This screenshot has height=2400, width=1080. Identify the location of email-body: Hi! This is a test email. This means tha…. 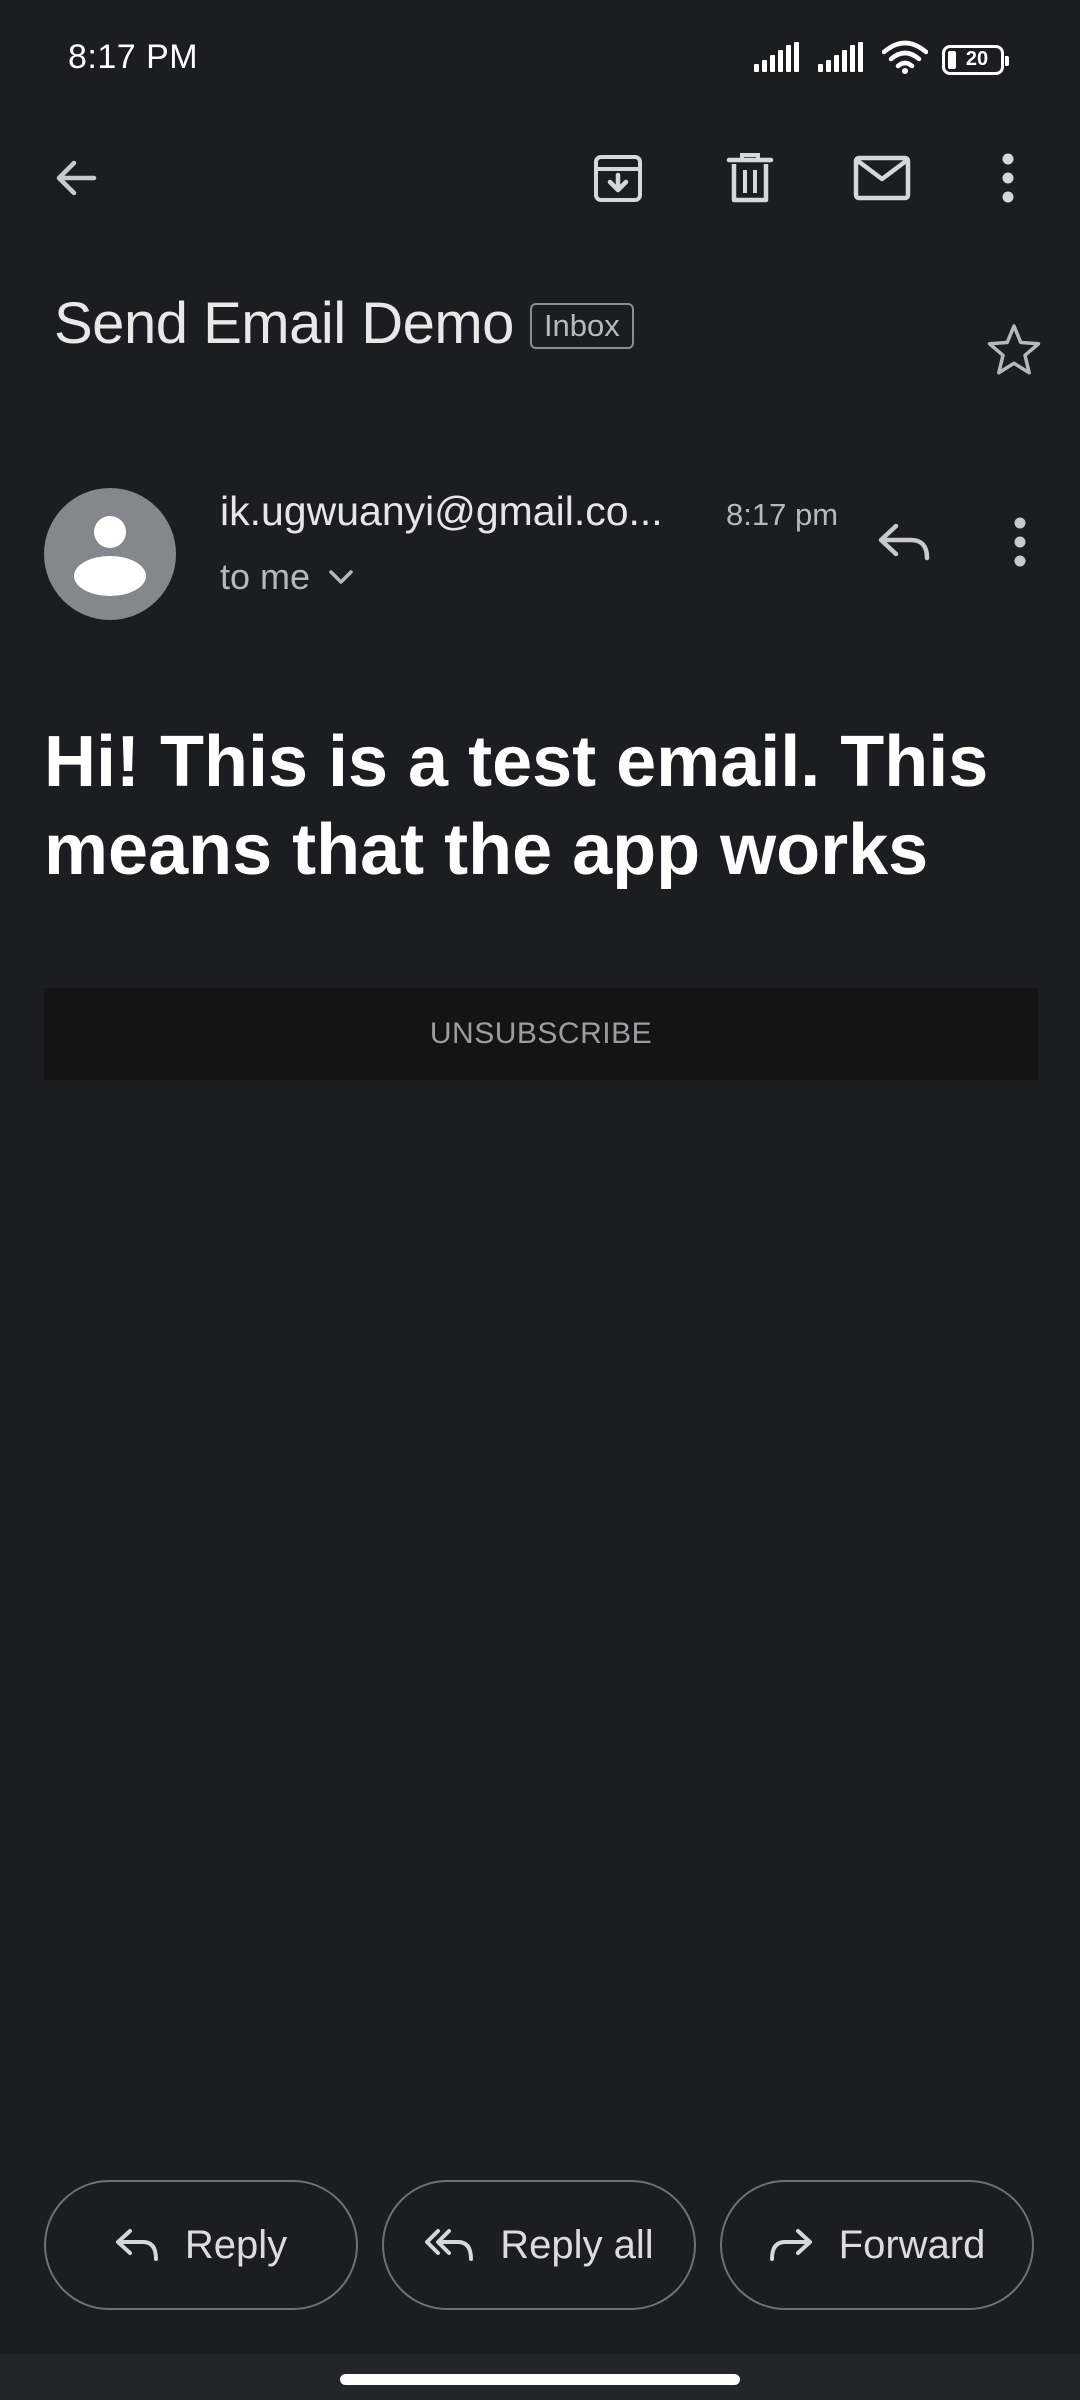
(516, 806).